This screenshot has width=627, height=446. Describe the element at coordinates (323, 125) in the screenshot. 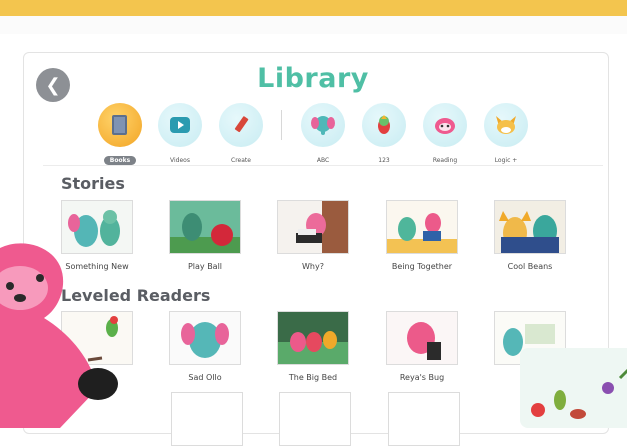

I see `elephant-icon` at that location.